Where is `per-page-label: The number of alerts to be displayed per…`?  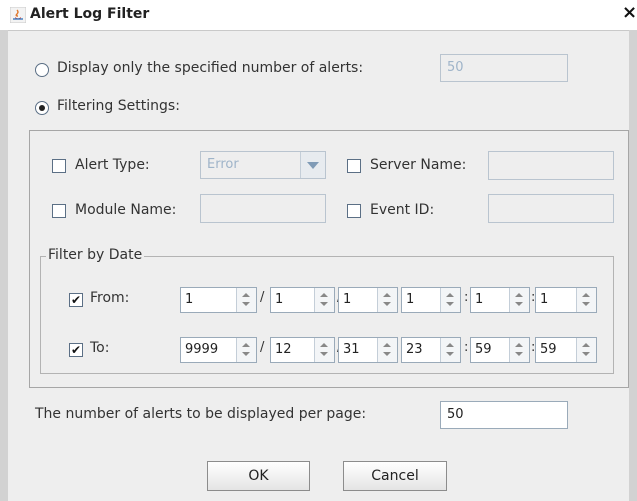
per-page-label: The number of alerts to be displayed per… is located at coordinates (201, 414).